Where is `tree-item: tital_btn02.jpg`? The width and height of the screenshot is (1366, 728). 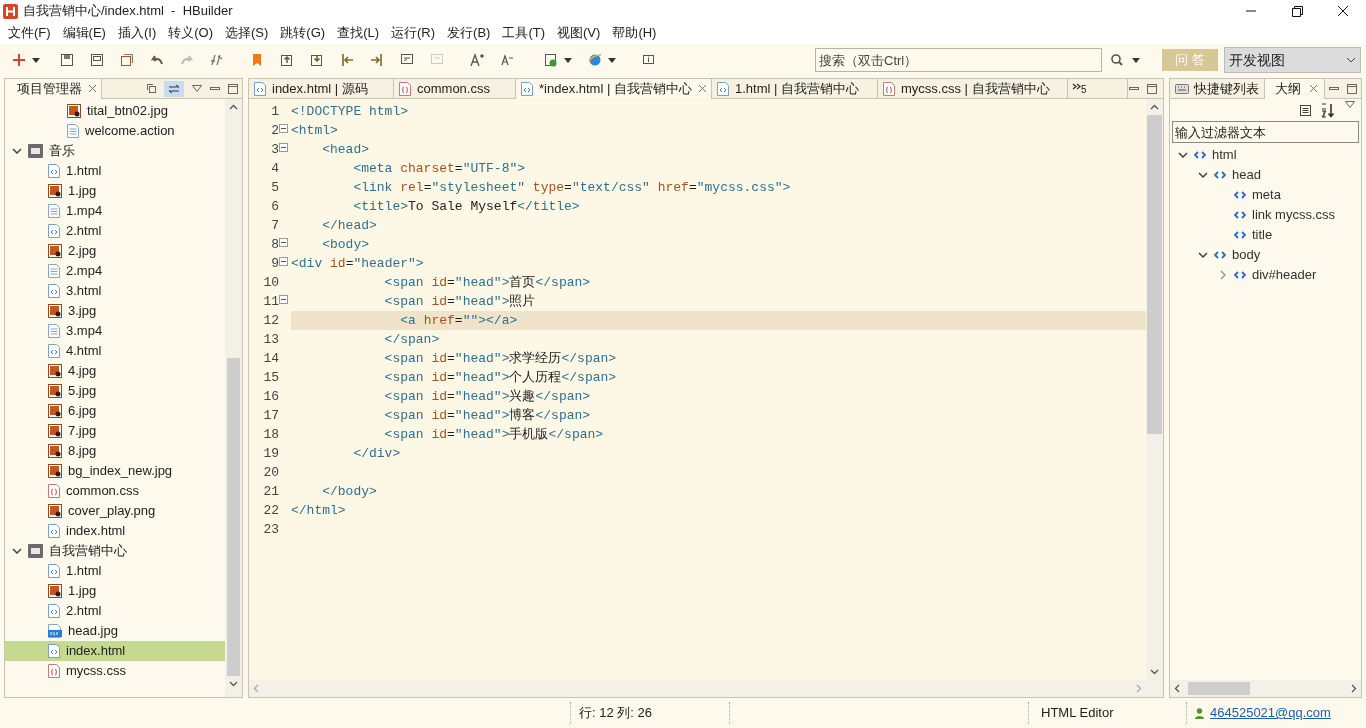
tree-item: tital_btn02.jpg is located at coordinates (115, 111).